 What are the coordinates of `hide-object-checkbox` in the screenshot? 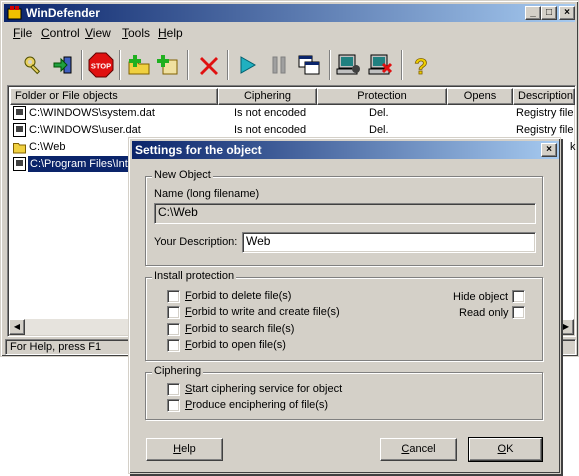 It's located at (518, 296).